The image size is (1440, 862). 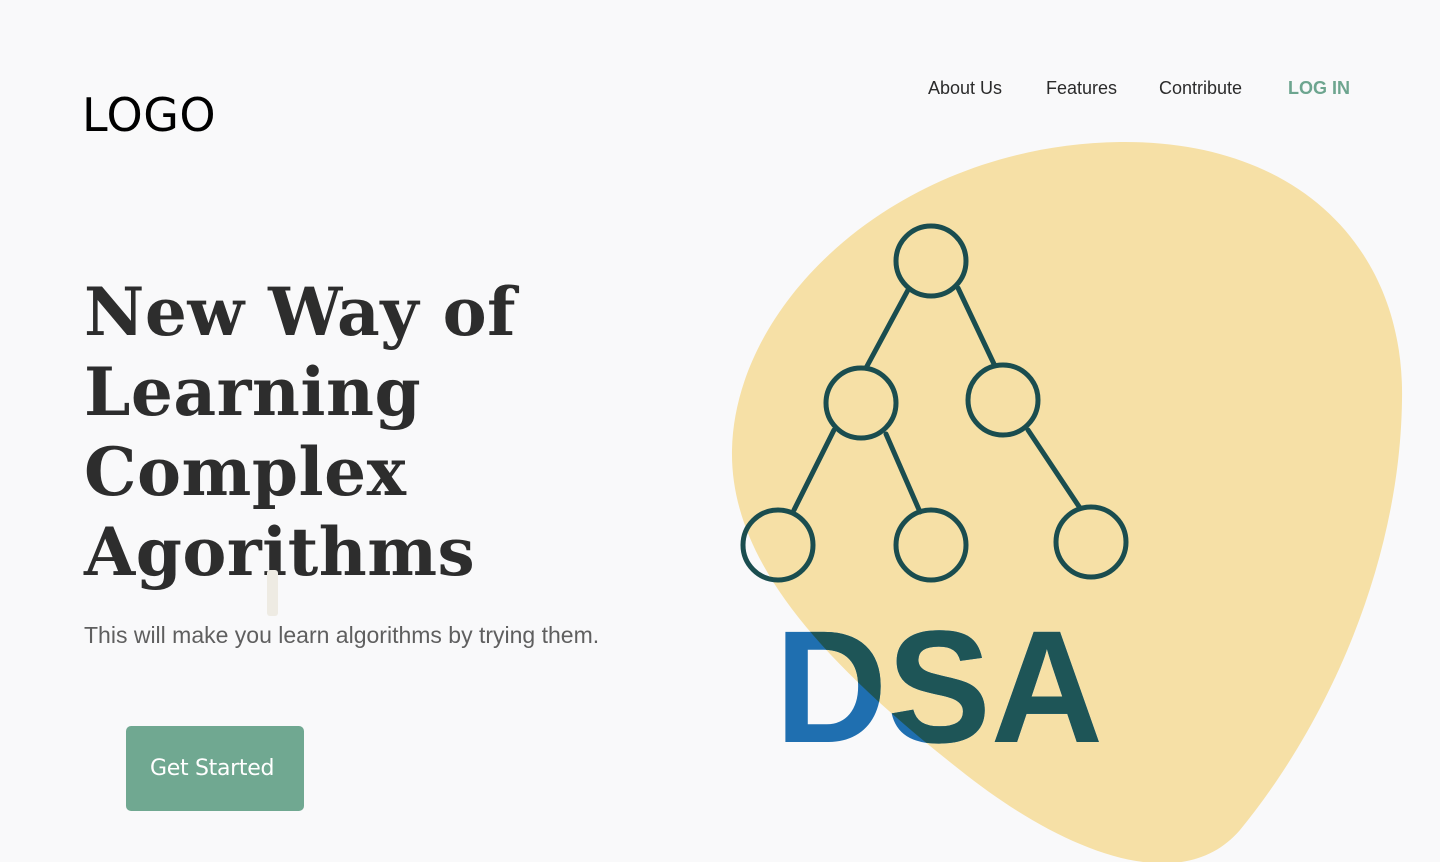 I want to click on headline-line: New Way of, so click(x=300, y=312).